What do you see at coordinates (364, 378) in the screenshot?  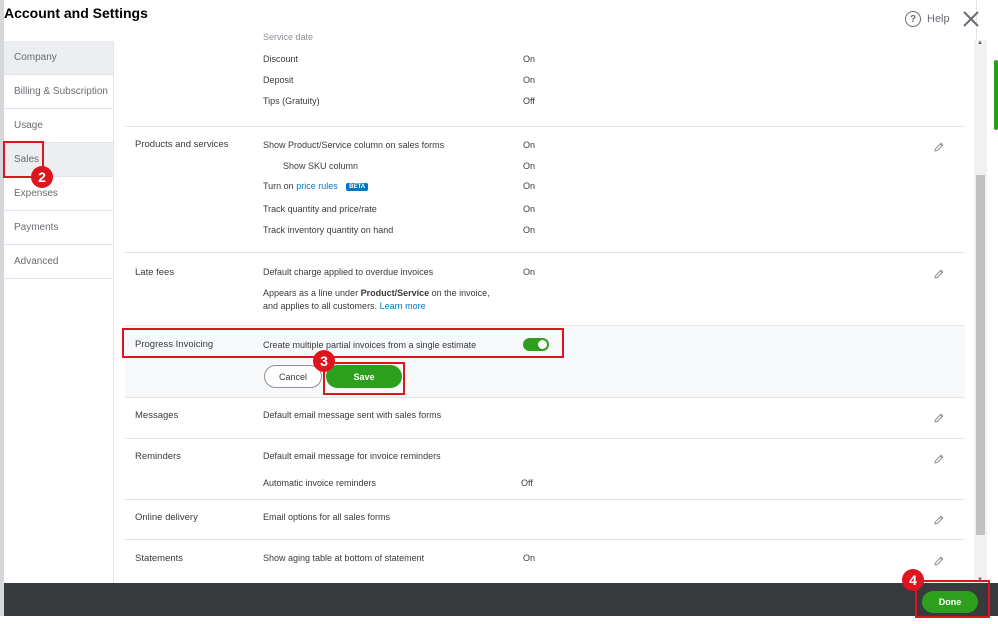 I see `highlight-box-save` at bounding box center [364, 378].